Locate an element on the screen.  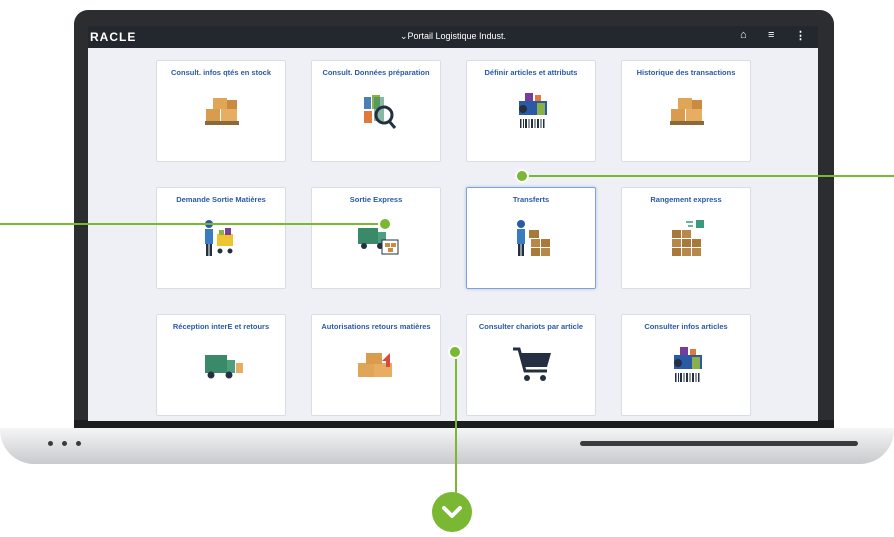
tile-material-request: Demande Sortie Matières is located at coordinates (221, 238).